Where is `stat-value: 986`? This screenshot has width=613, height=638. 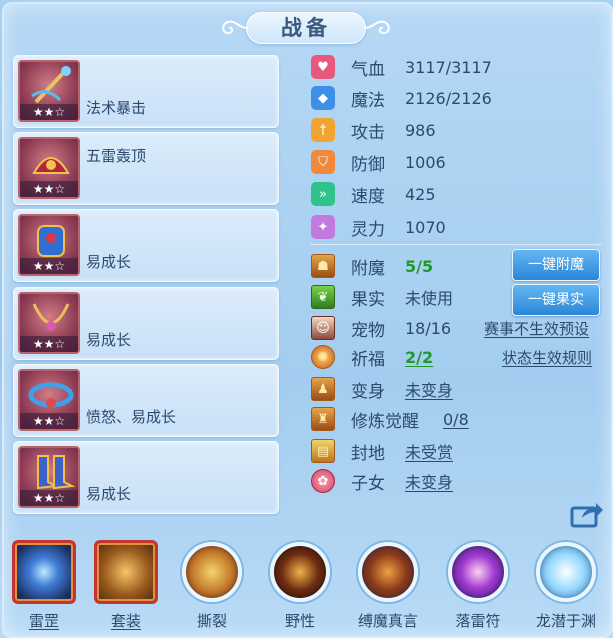
stat-value: 986 is located at coordinates (420, 130).